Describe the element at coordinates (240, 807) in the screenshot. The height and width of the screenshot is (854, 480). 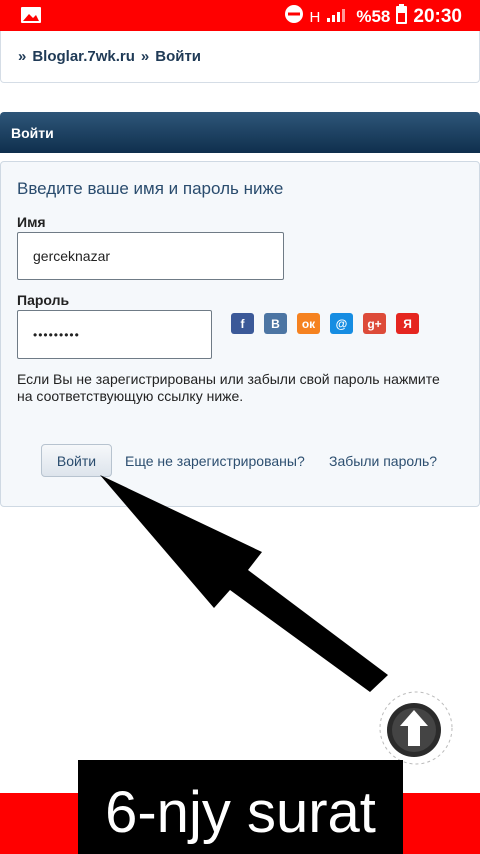
I see `caption-label: 6-njy surat` at that location.